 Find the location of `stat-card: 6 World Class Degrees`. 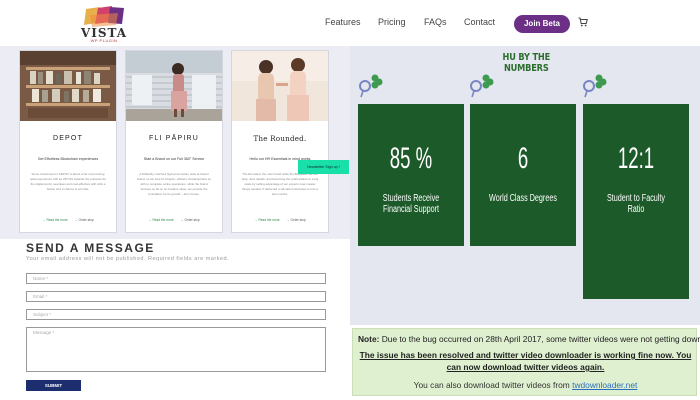

stat-card: 6 World Class Degrees is located at coordinates (523, 175).